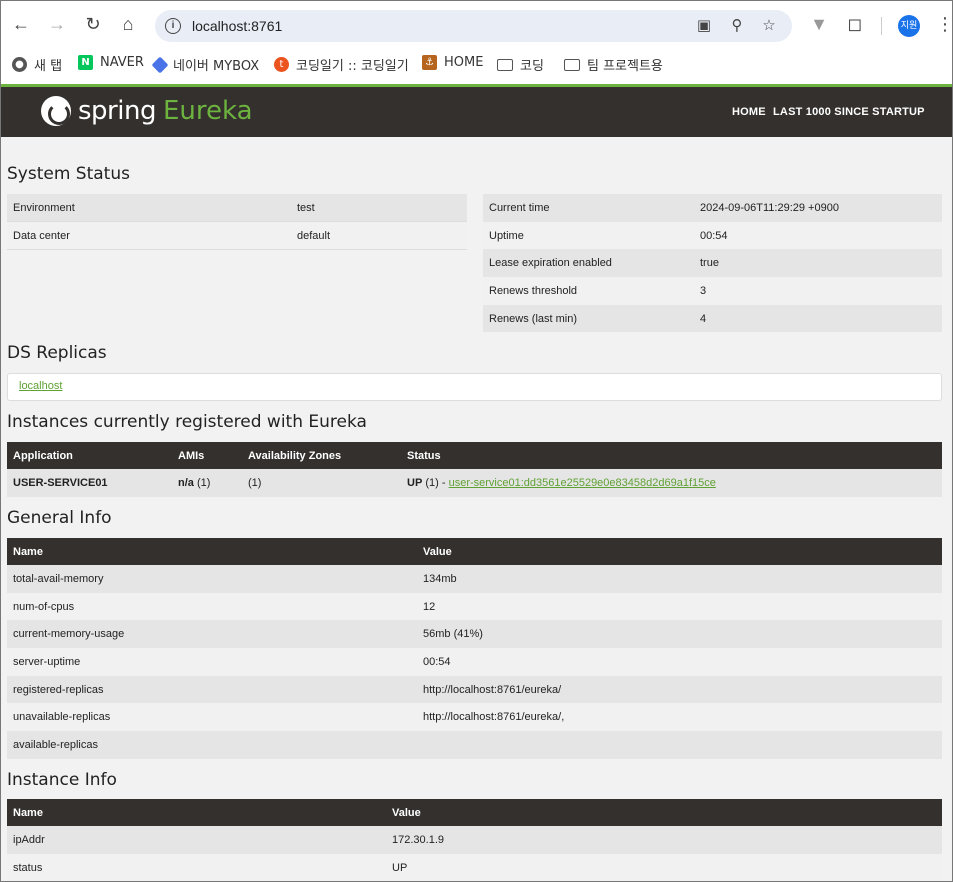 This screenshot has height=882, width=953. I want to click on bookmark-new-tab: ● 새 탭, so click(37, 64).